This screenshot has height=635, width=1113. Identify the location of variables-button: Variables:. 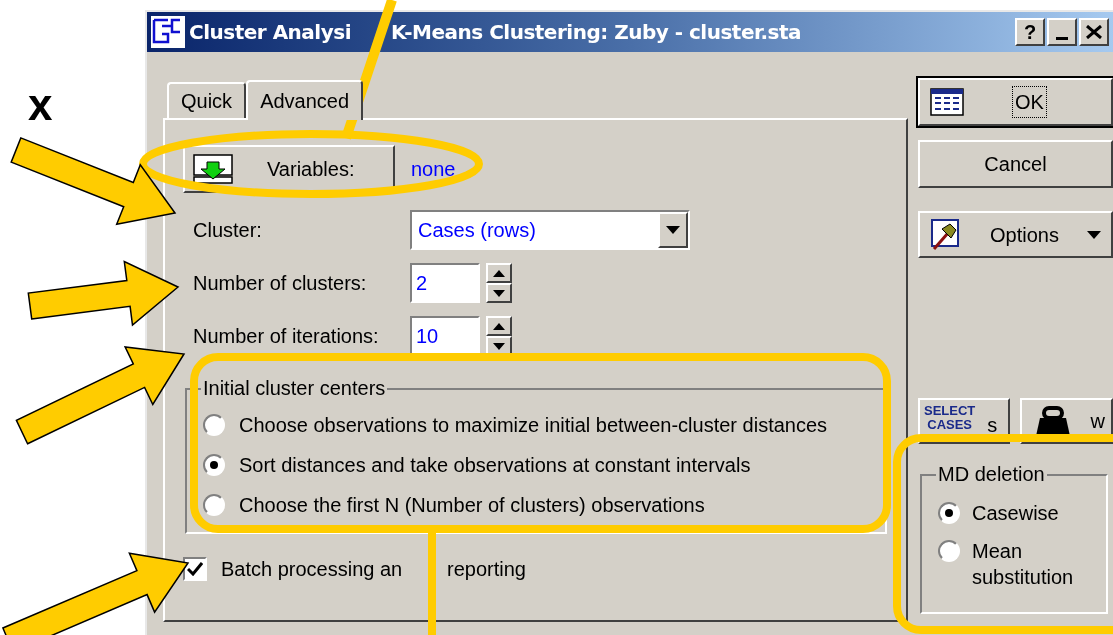
(289, 169).